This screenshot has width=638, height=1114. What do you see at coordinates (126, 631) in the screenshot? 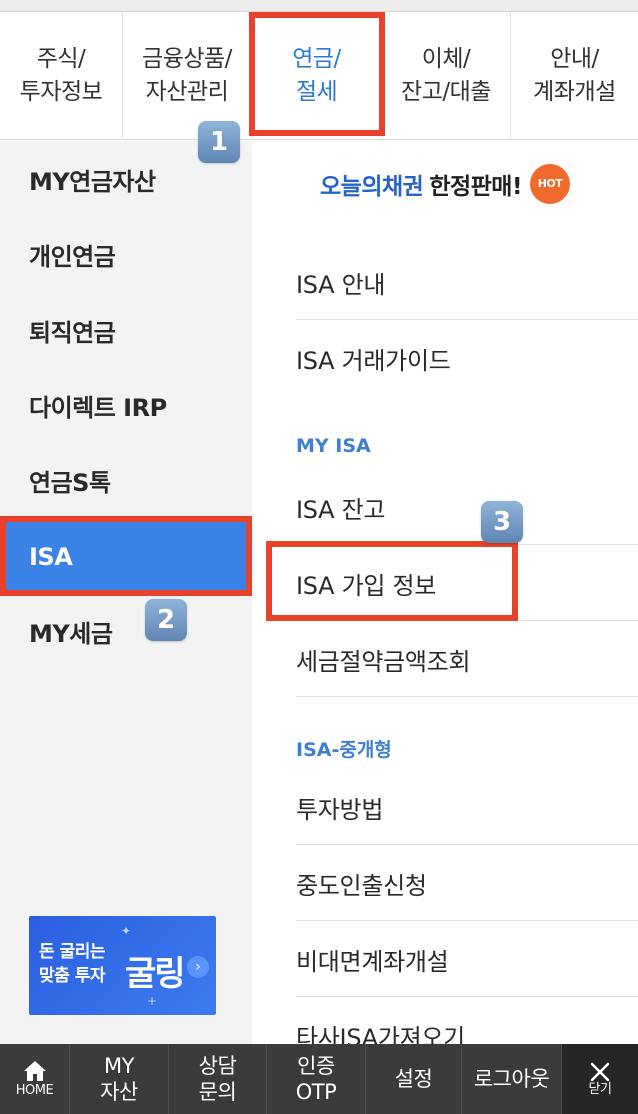
I see `left-menu-my-tax: MY세금` at bounding box center [126, 631].